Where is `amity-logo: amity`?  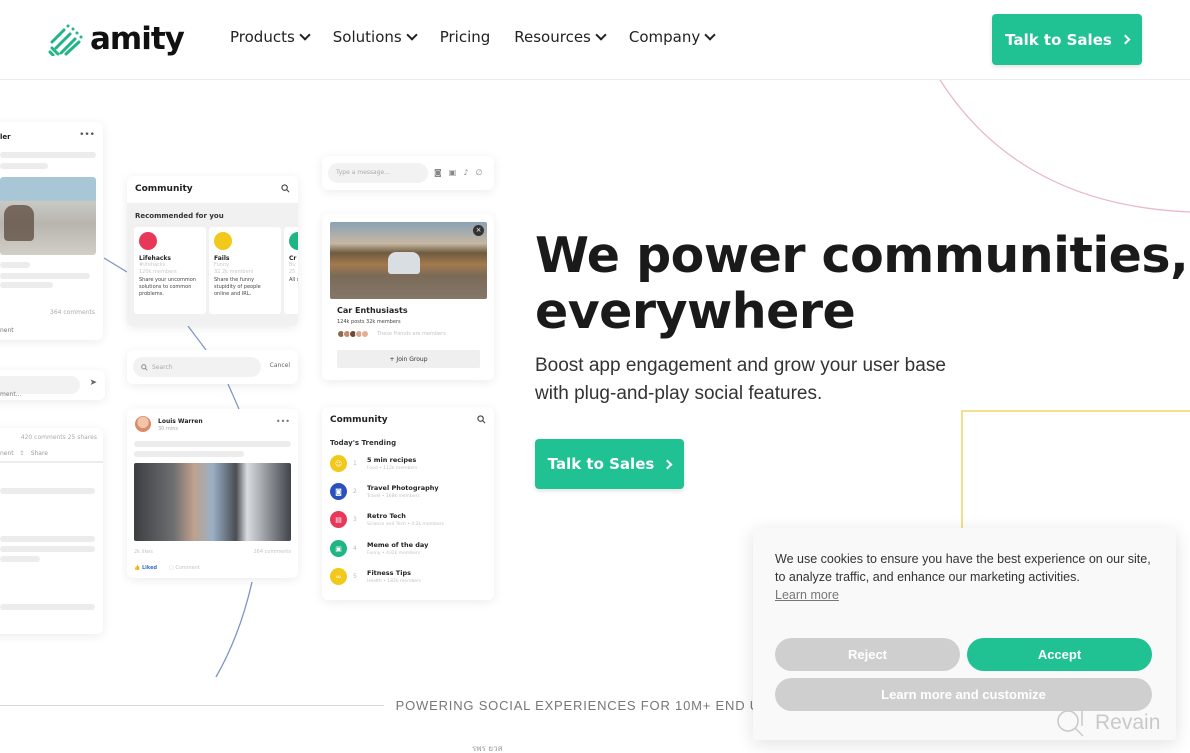 amity-logo: amity is located at coordinates (116, 39).